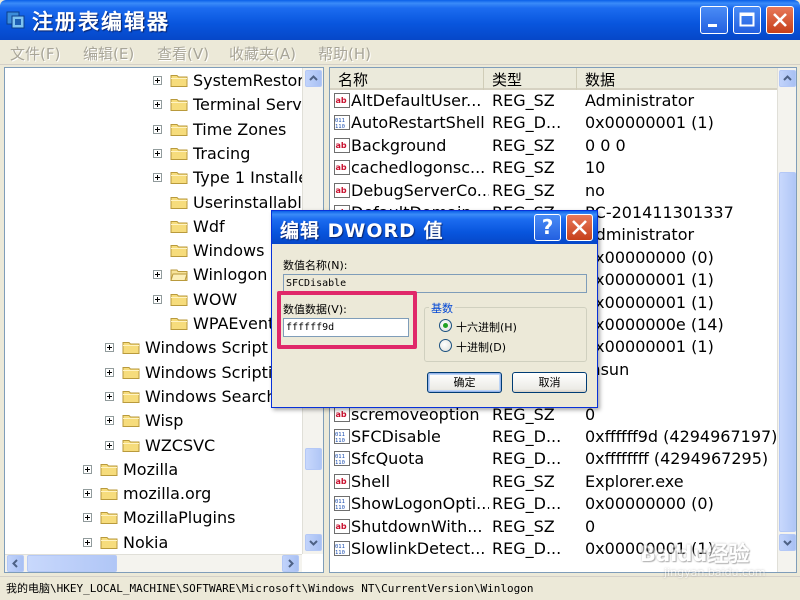  What do you see at coordinates (714, 20) in the screenshot?
I see `minimize-button` at bounding box center [714, 20].